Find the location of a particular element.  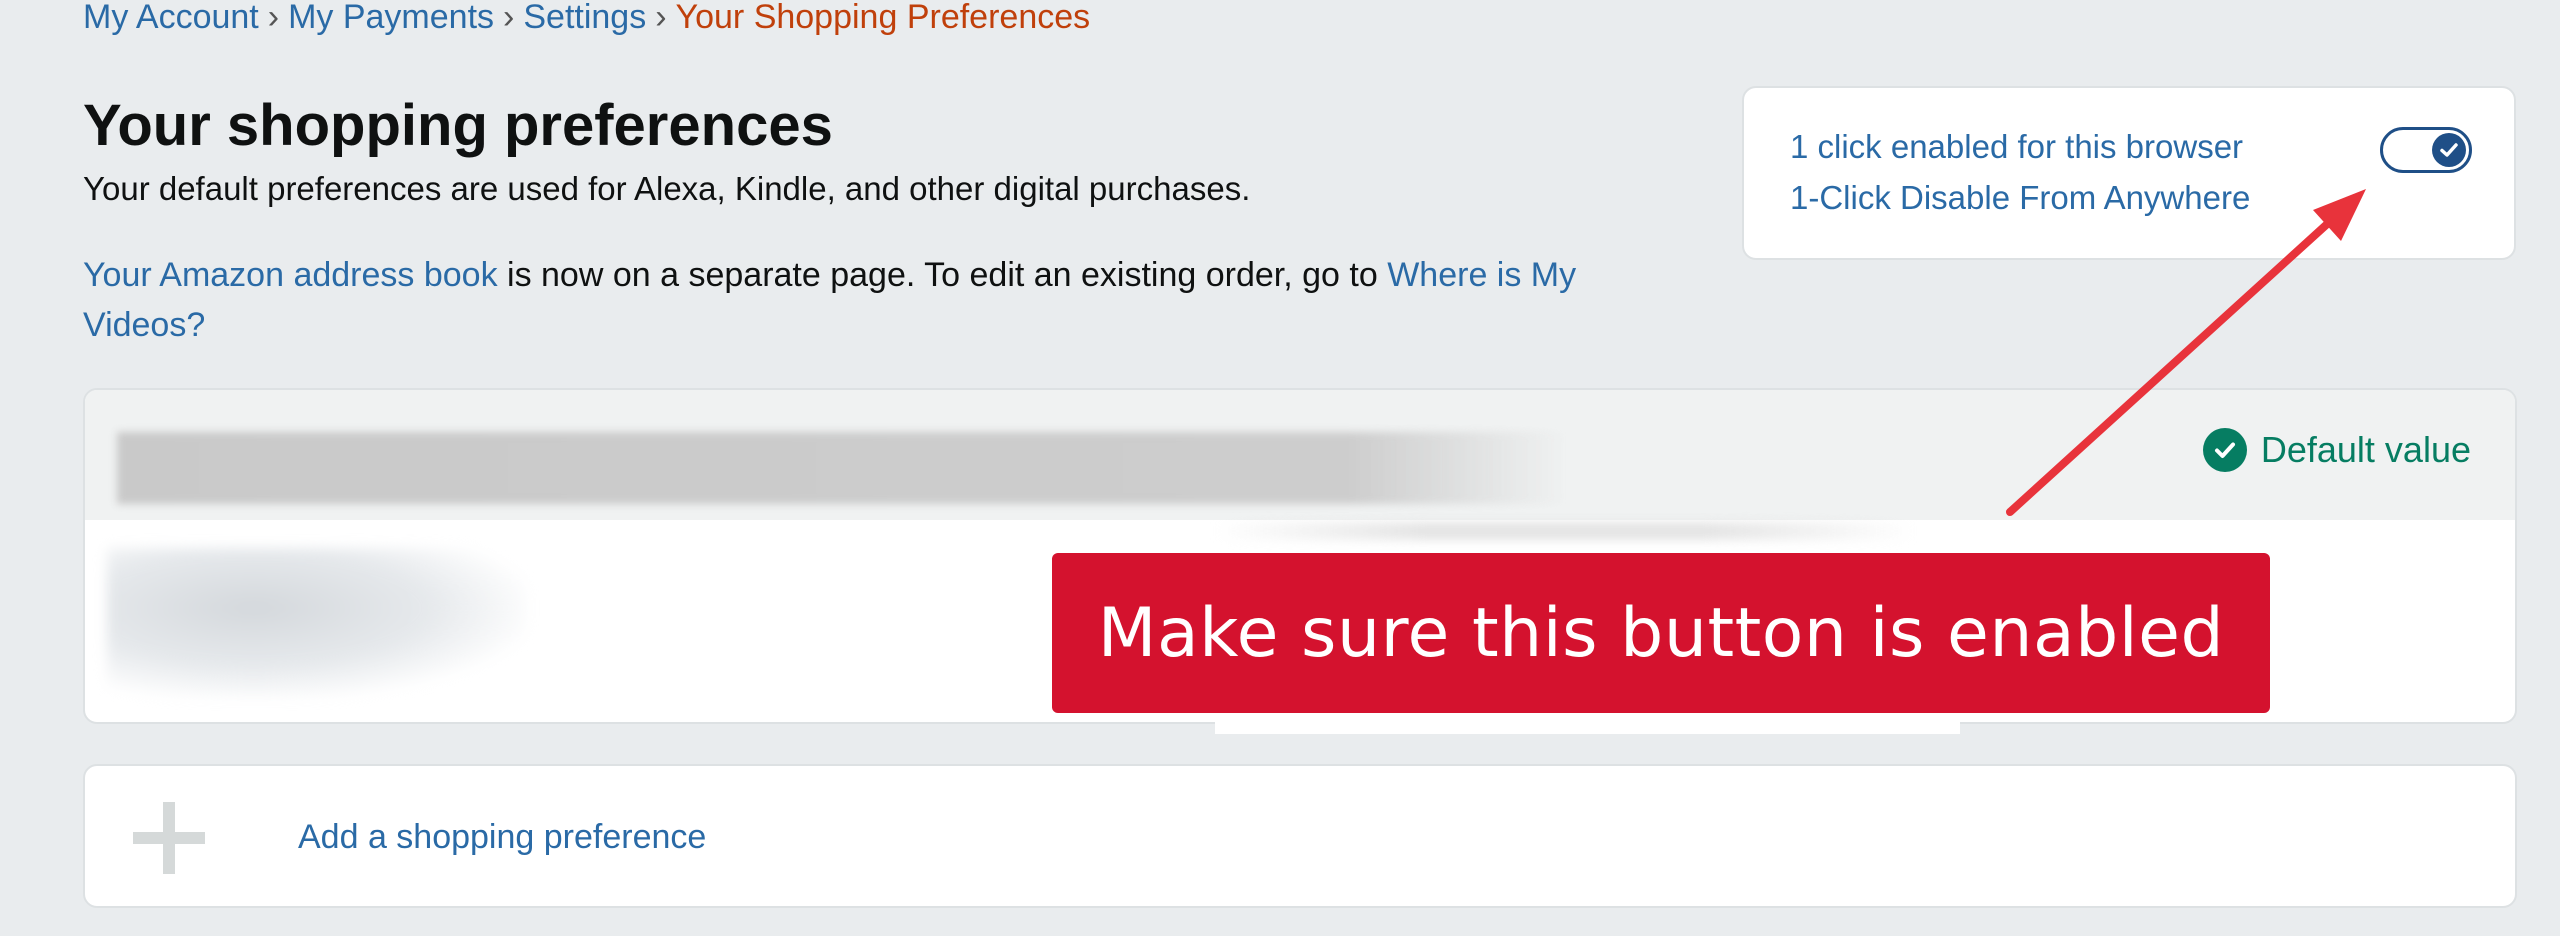

check-mark is located at coordinates (2224, 450).